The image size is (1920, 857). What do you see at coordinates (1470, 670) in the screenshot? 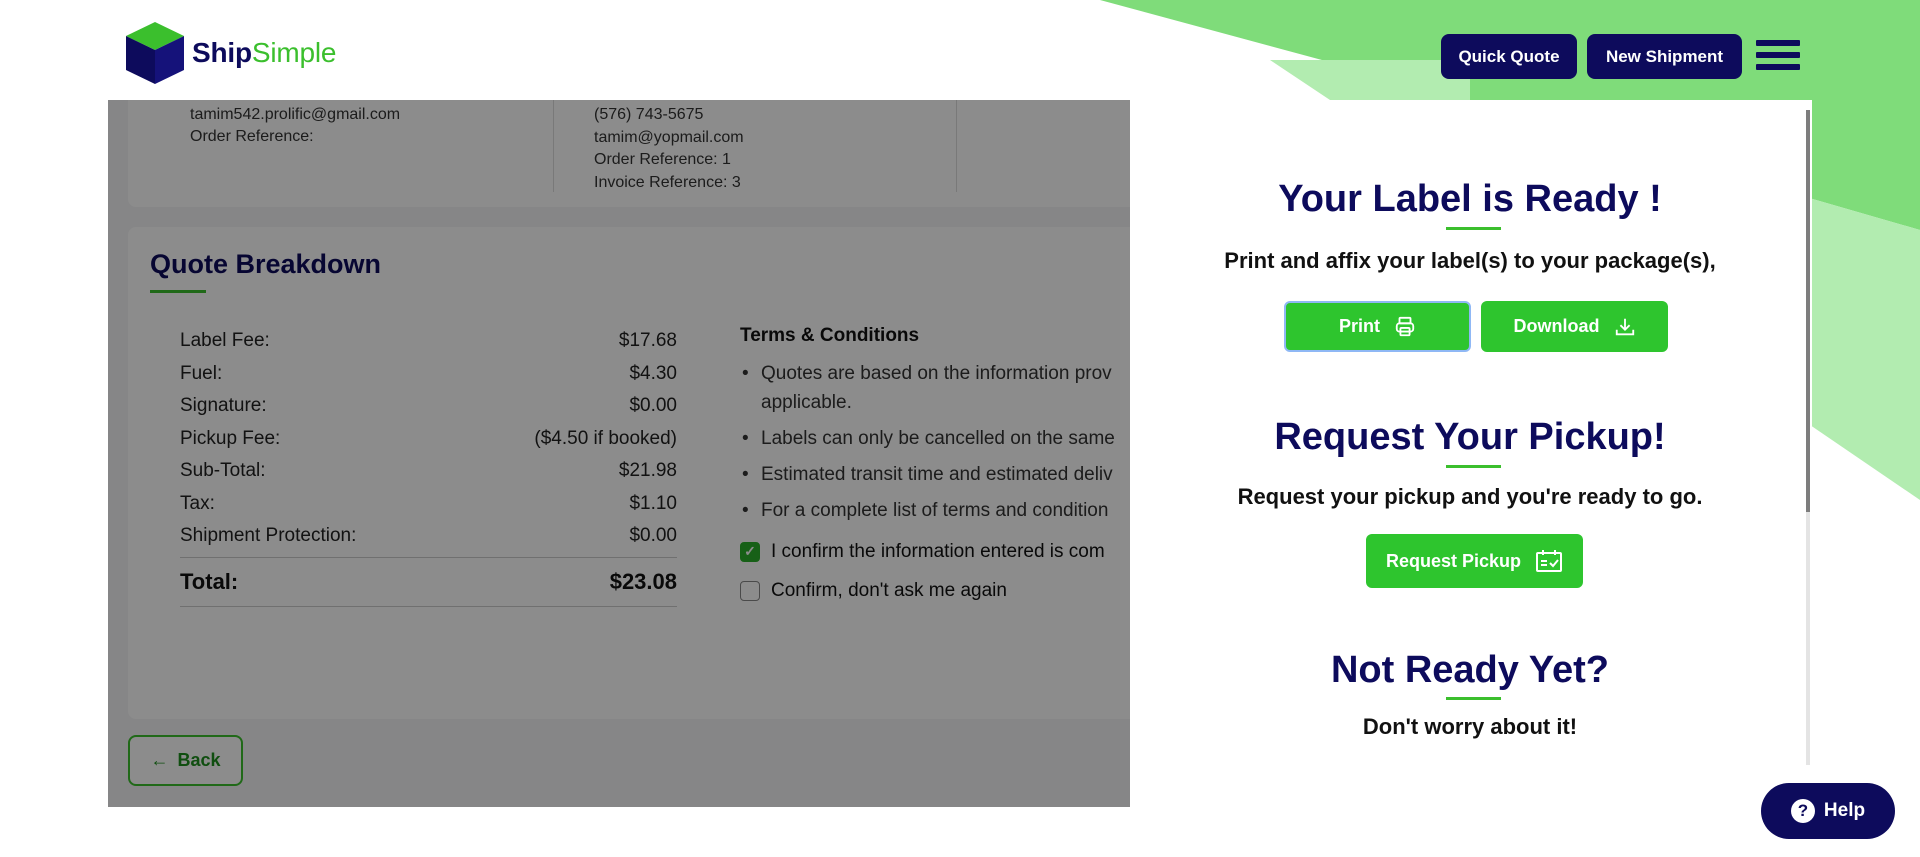
I see `not-ready-title: Not Ready Yet?` at bounding box center [1470, 670].